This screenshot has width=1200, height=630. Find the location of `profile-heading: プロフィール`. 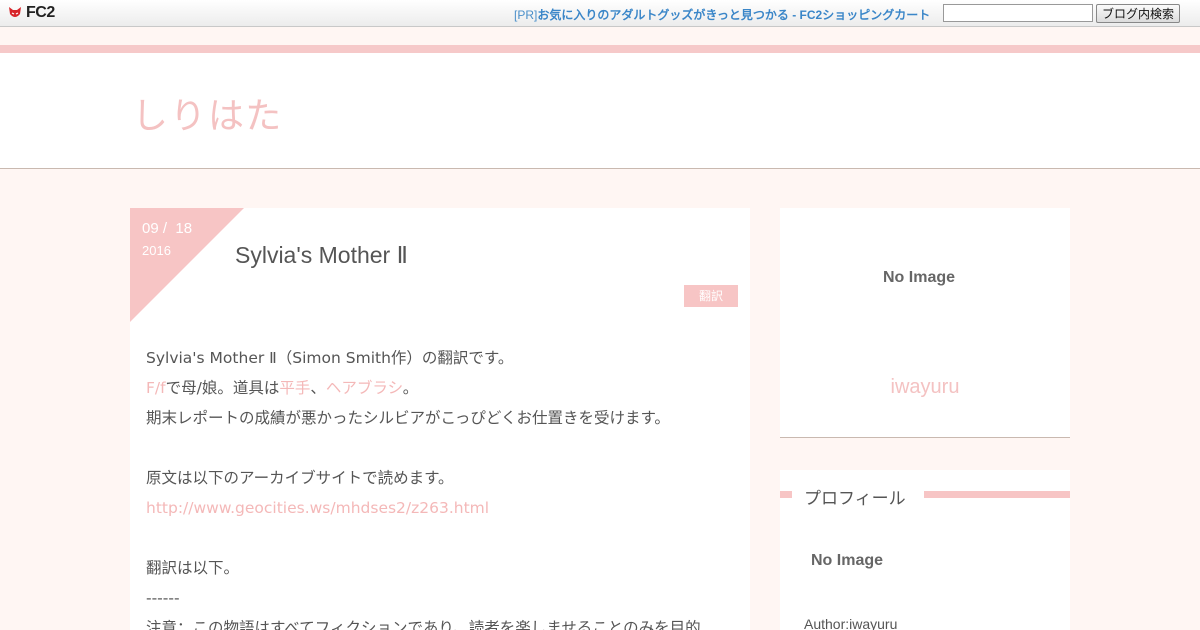

profile-heading: プロフィール is located at coordinates (925, 496).